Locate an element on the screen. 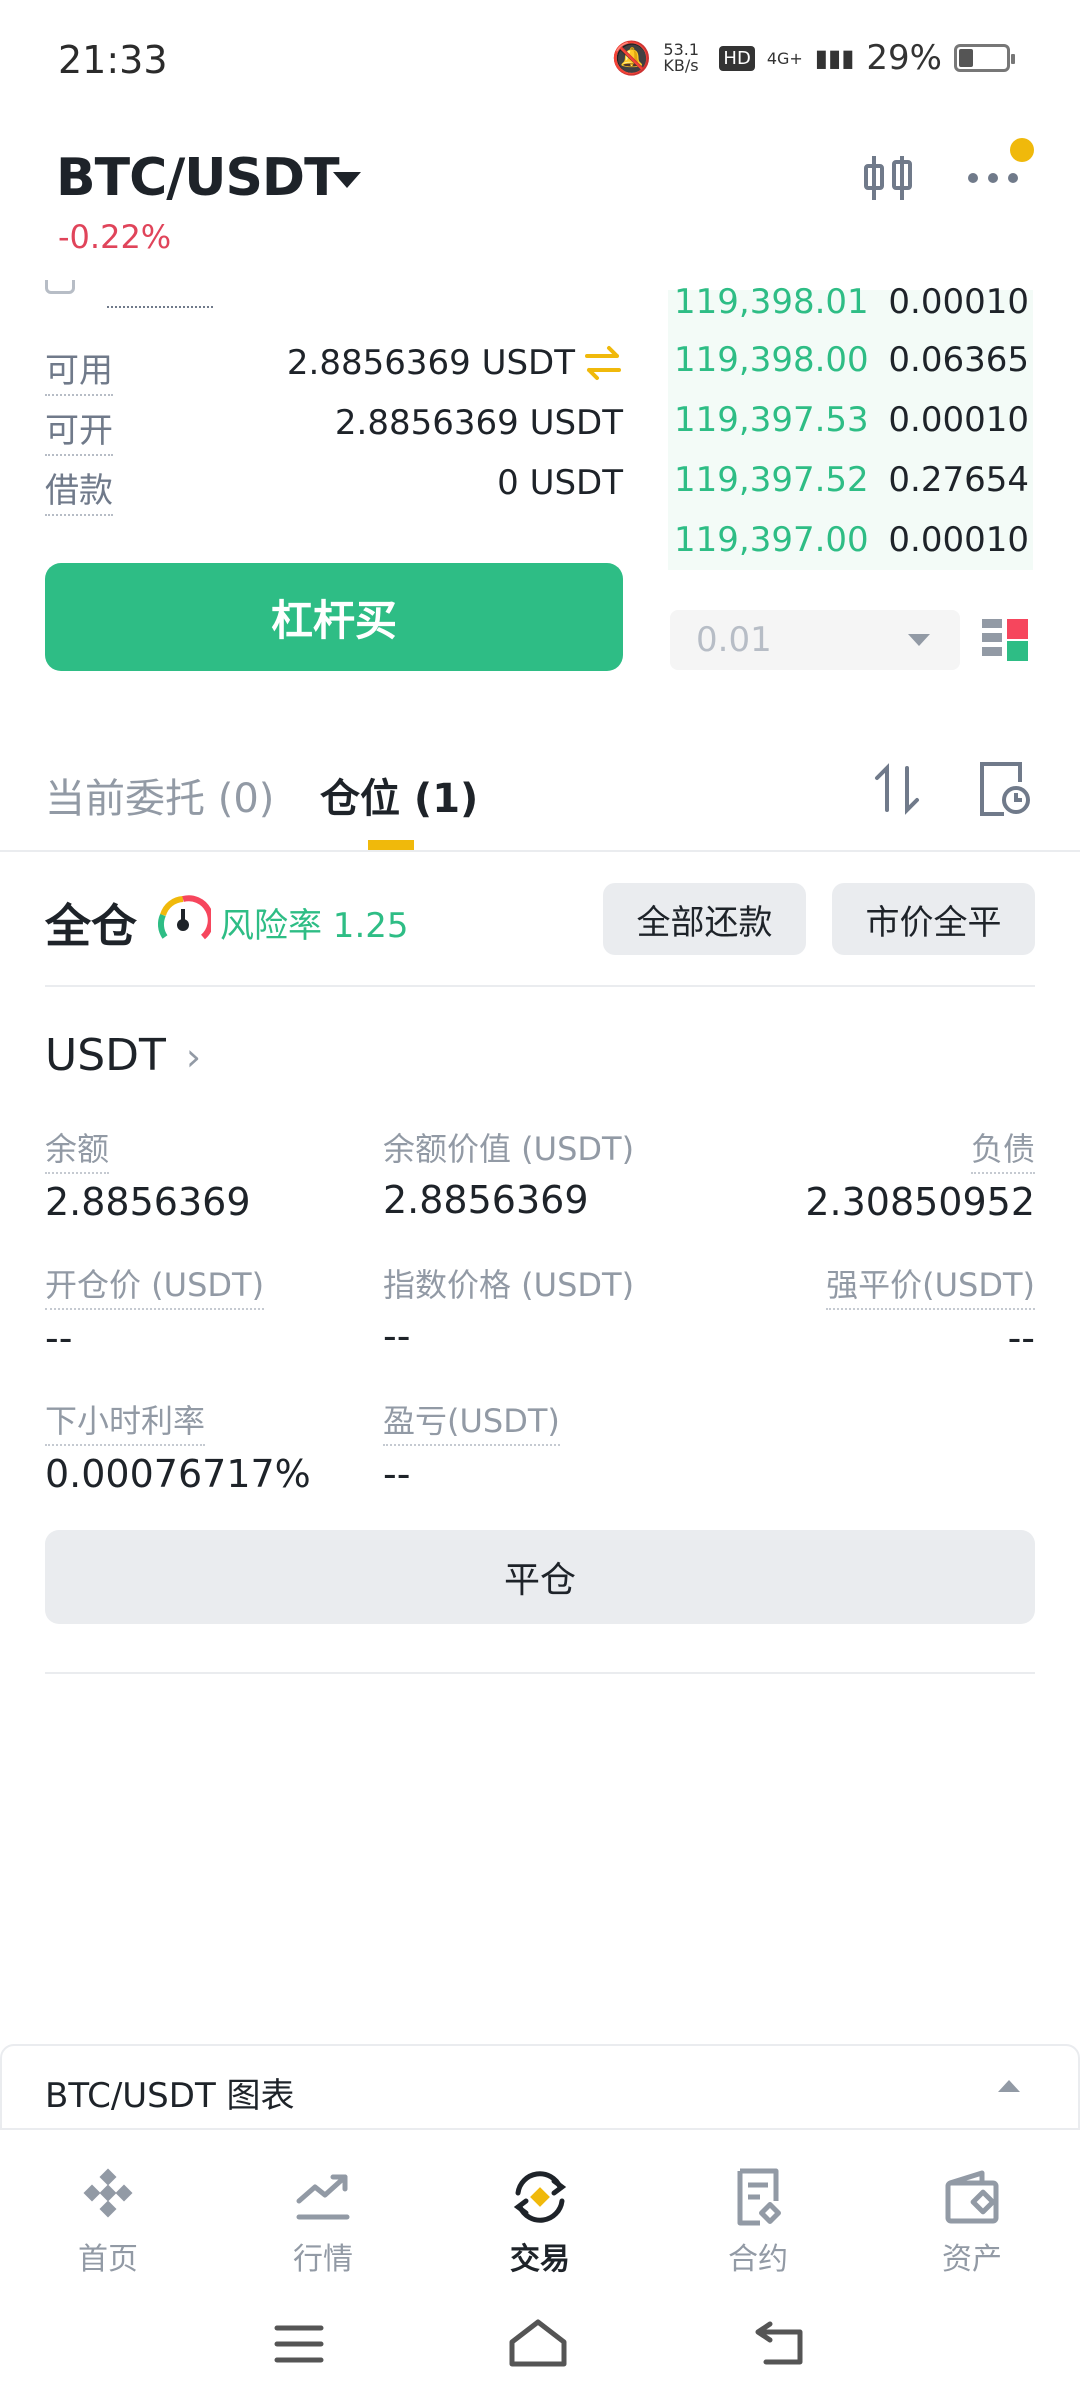 The width and height of the screenshot is (1080, 2408). hidden-option-row is located at coordinates (130, 295).